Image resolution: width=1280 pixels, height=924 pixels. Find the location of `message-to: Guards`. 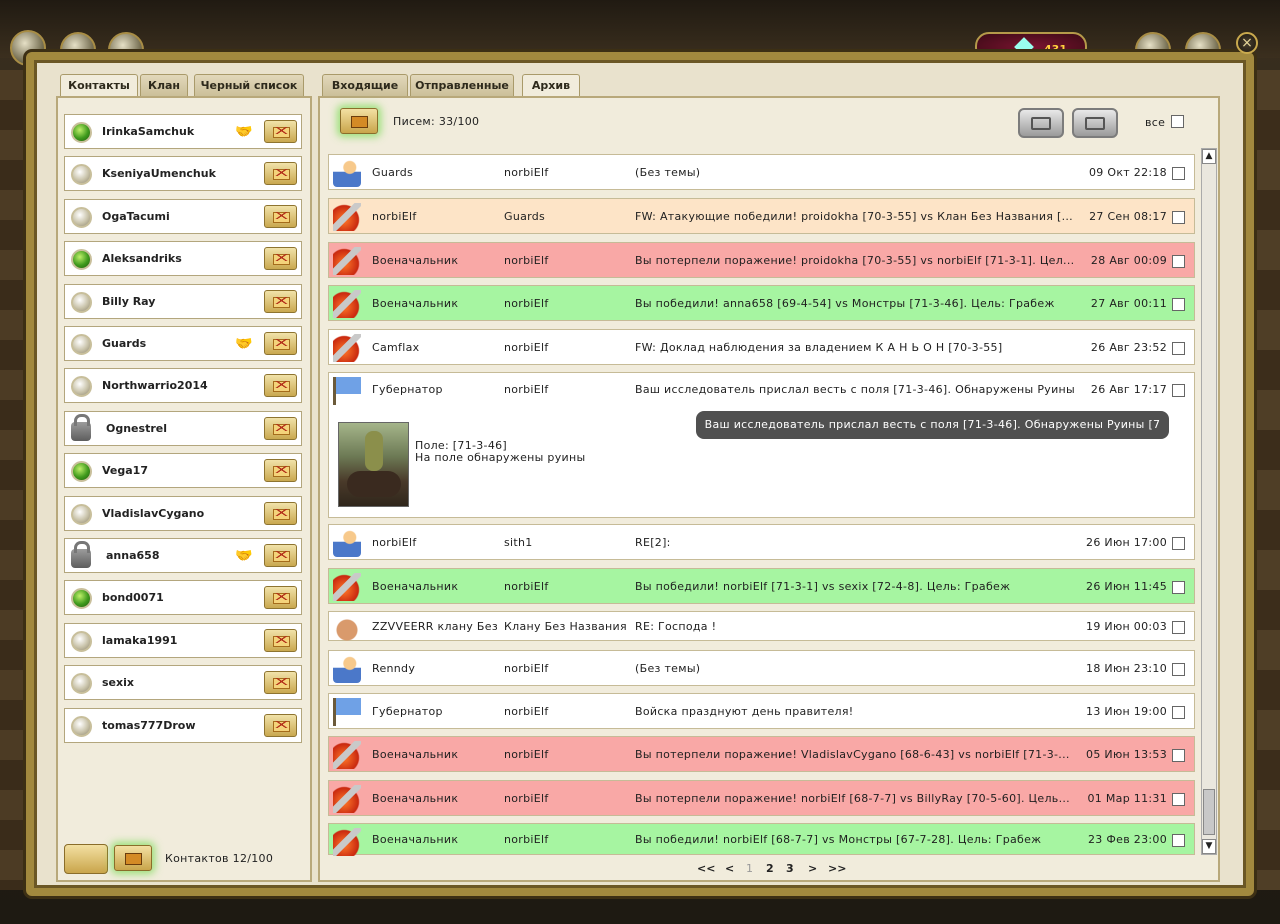

message-to: Guards is located at coordinates (525, 216).